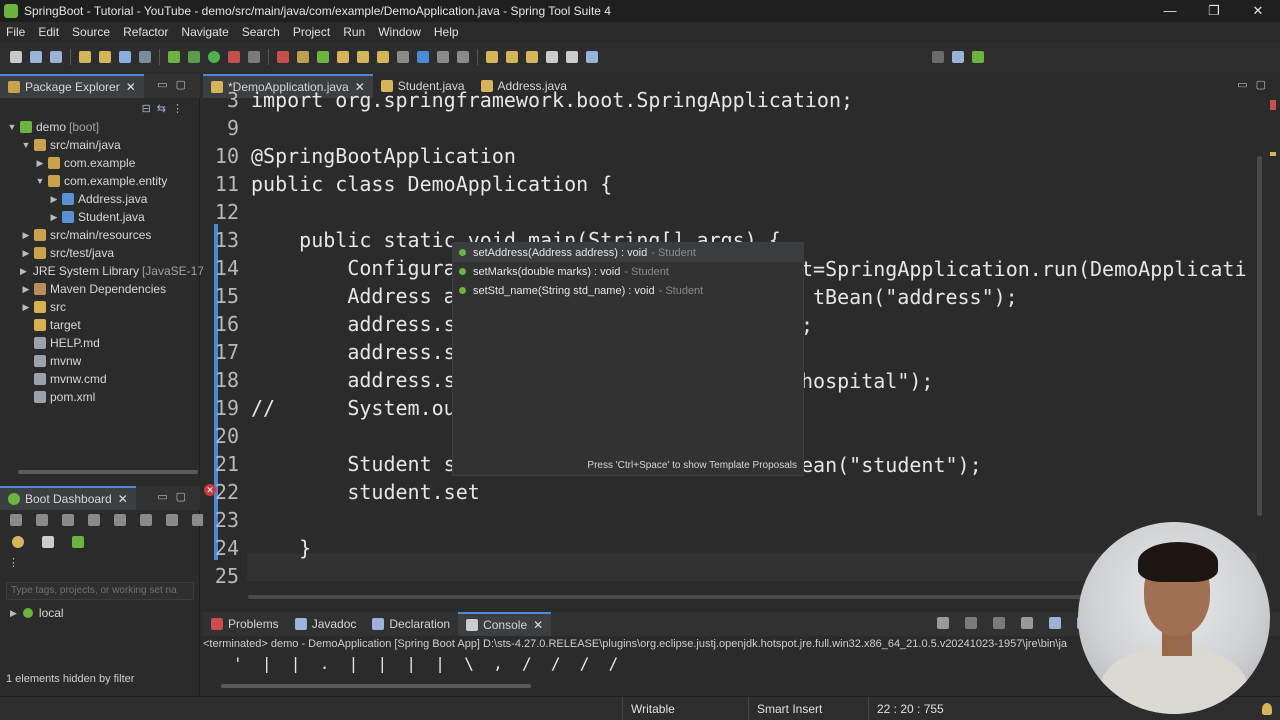 The width and height of the screenshot is (1280, 720). Describe the element at coordinates (492, 57) in the screenshot. I see `next-annotation-icon` at that location.